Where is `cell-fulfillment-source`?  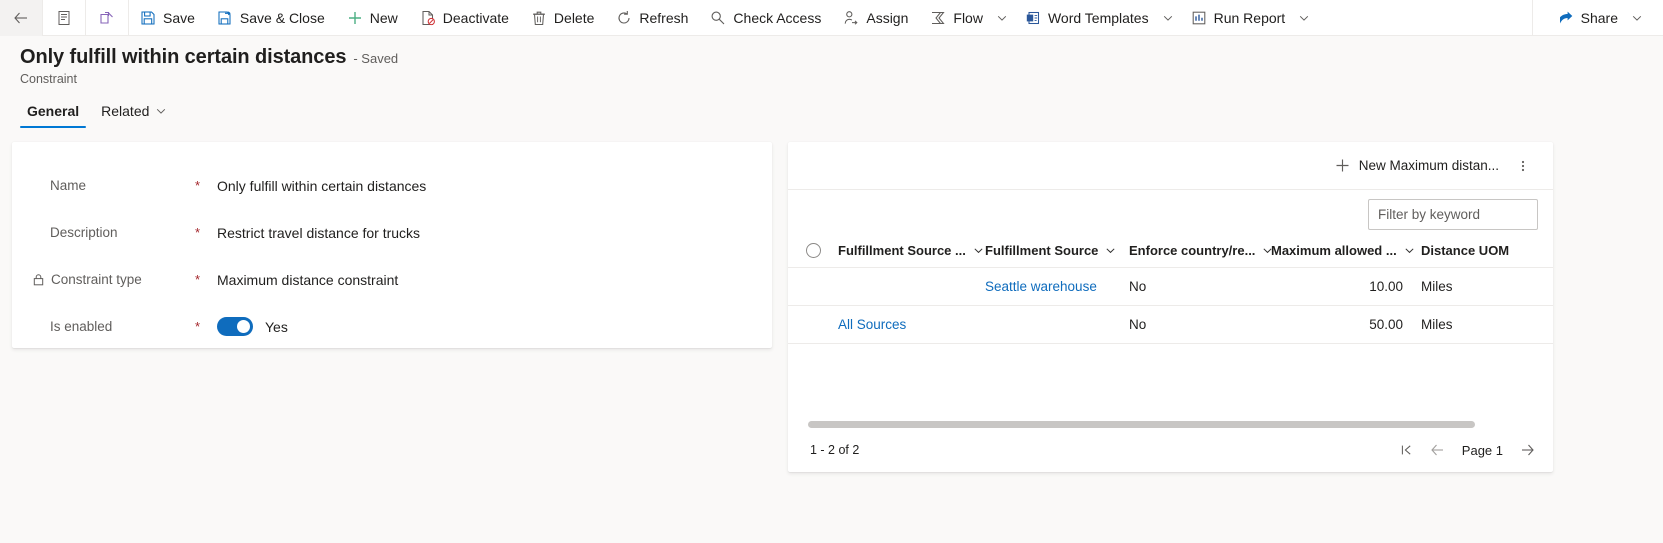
cell-fulfillment-source is located at coordinates (1057, 324).